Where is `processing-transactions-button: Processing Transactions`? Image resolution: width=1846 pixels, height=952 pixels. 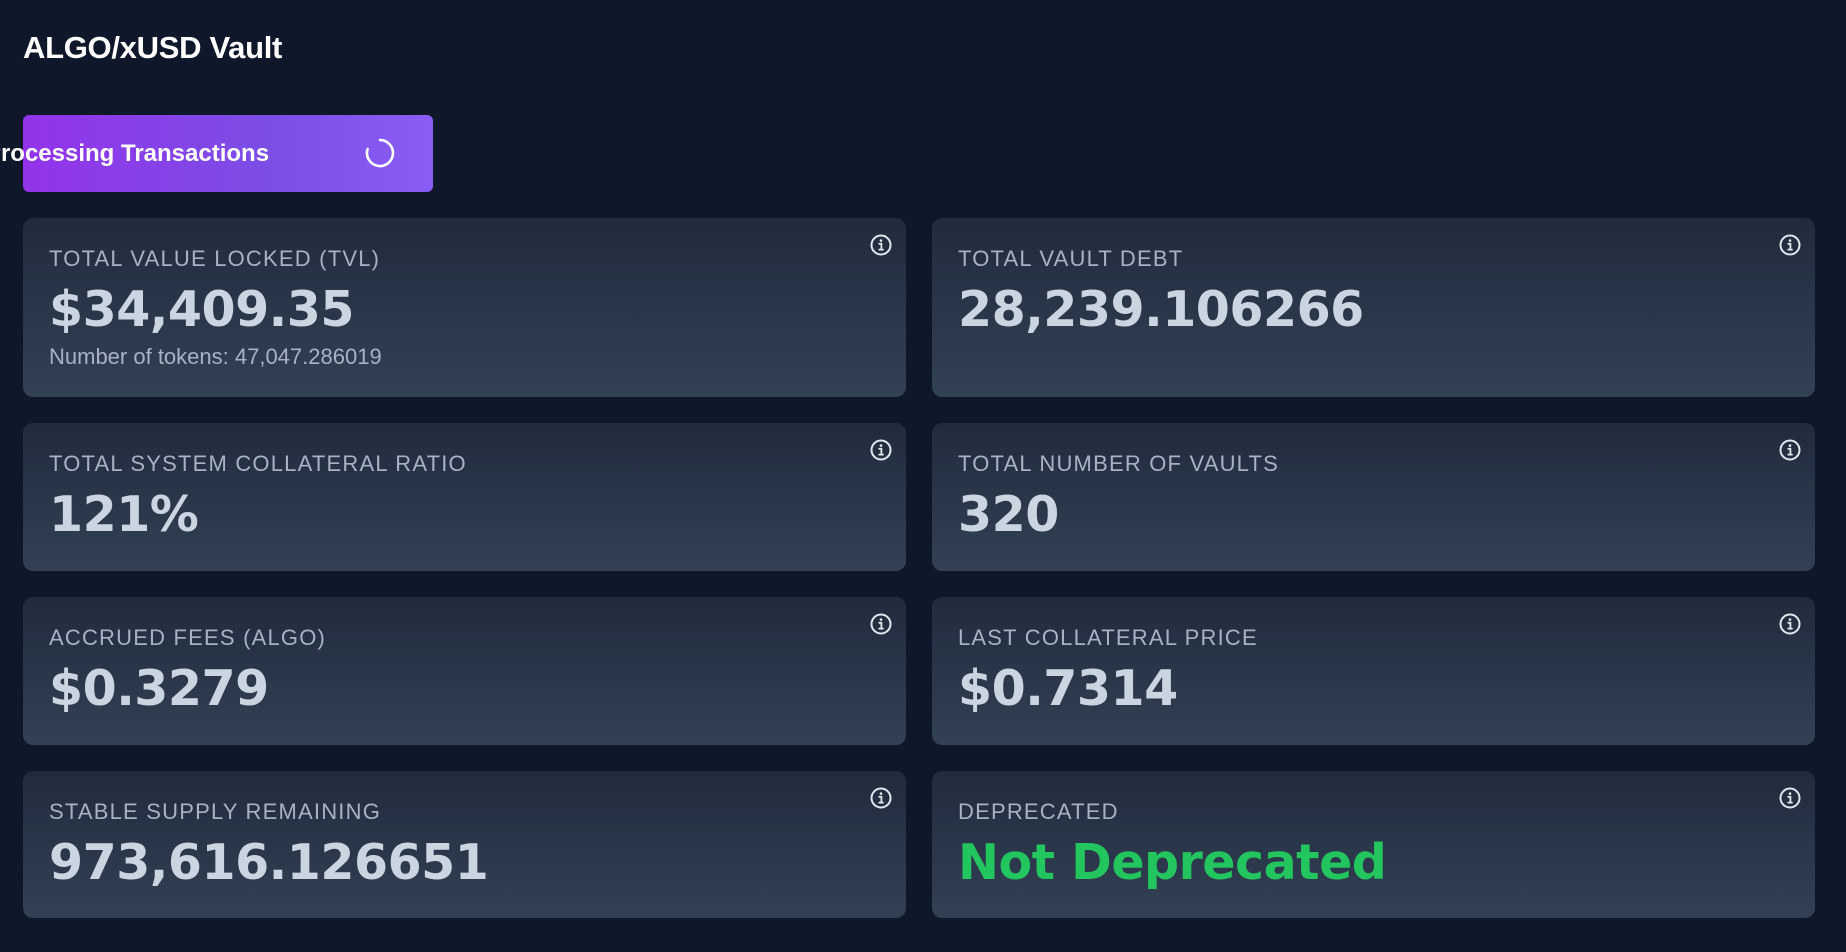
processing-transactions-button: Processing Transactions is located at coordinates (216, 153).